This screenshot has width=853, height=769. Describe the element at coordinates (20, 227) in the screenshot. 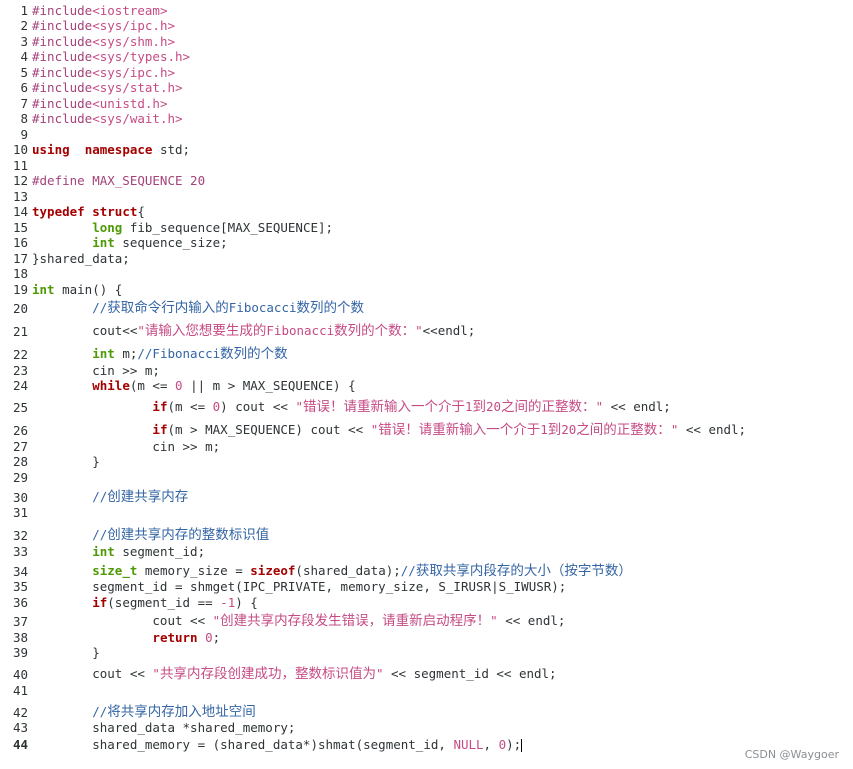

I see `line-number: 15` at that location.